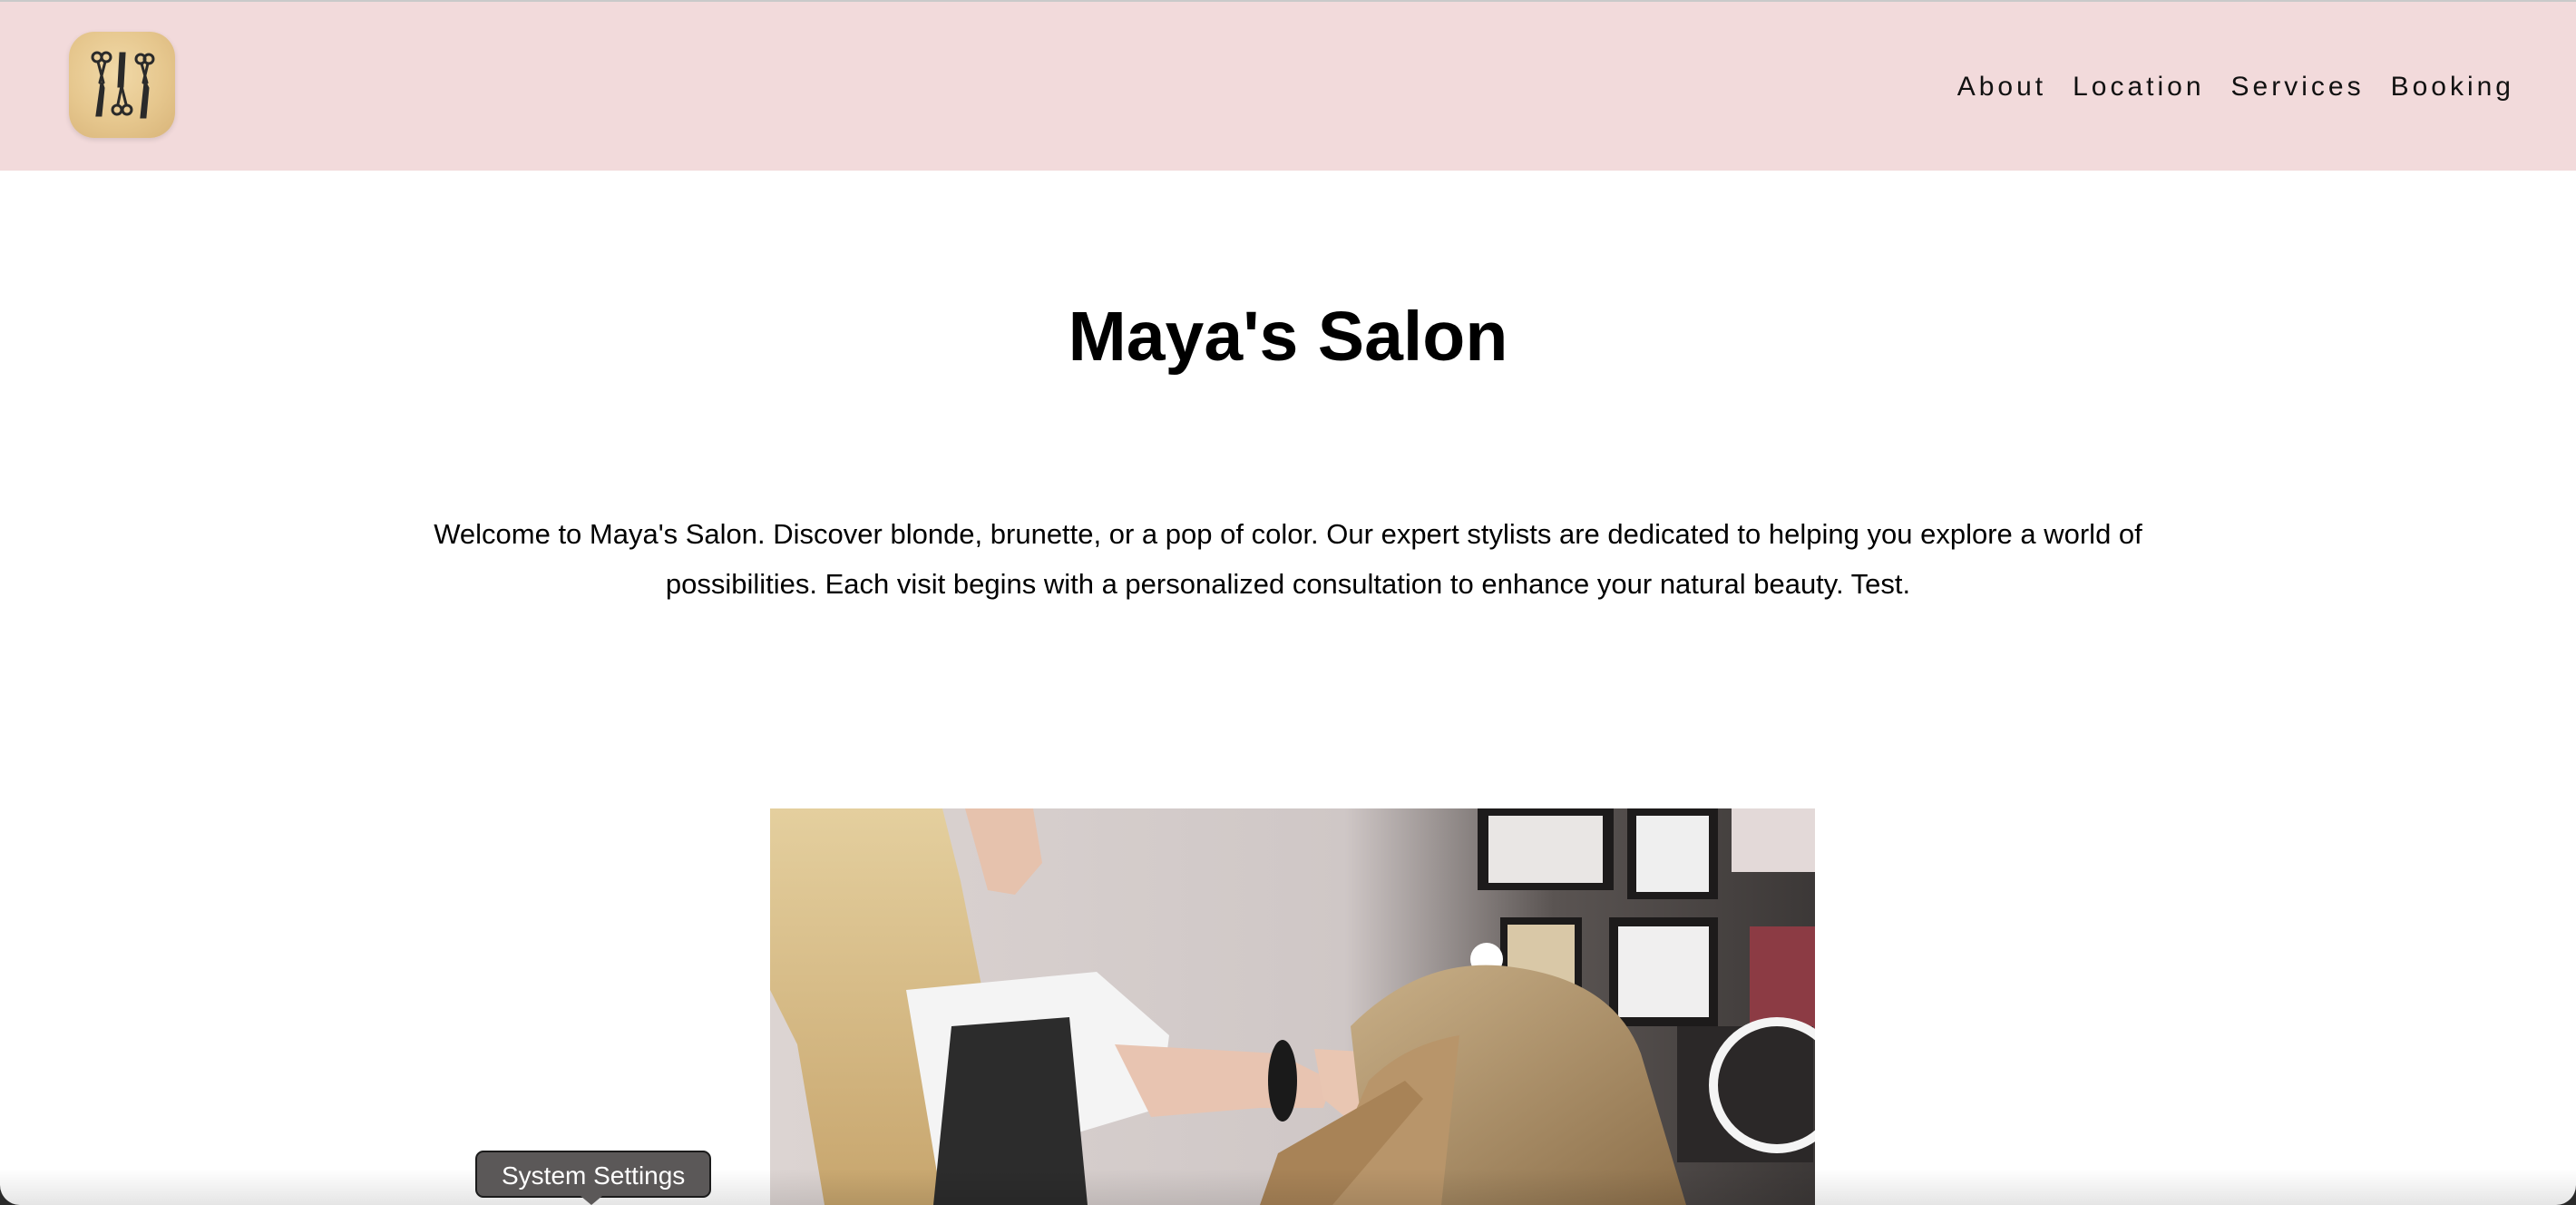 This screenshot has height=1205, width=2576. What do you see at coordinates (2298, 87) in the screenshot?
I see `nav-services-link: Services` at bounding box center [2298, 87].